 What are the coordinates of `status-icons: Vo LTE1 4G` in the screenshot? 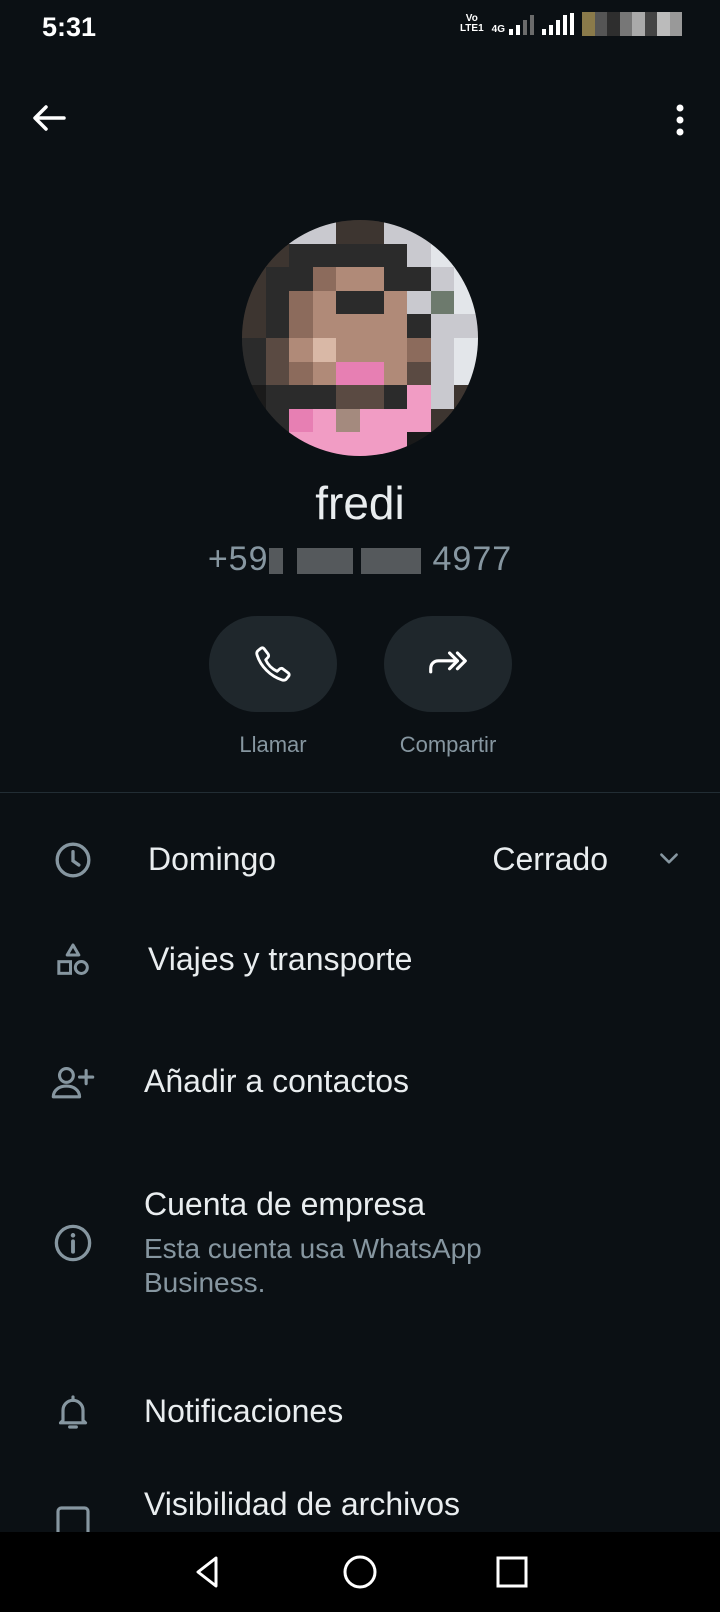 It's located at (571, 24).